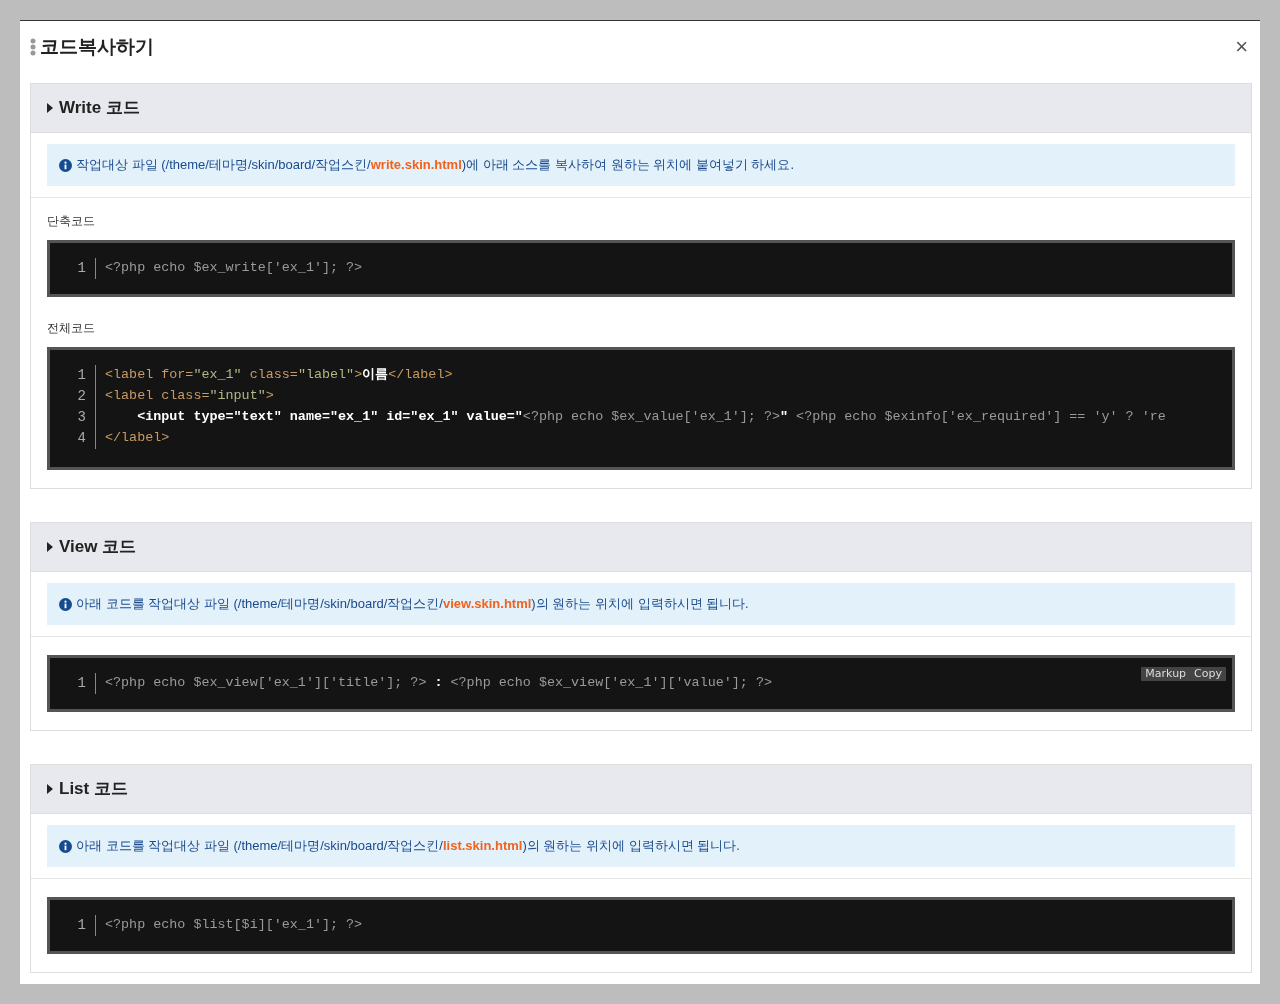 Image resolution: width=1280 pixels, height=1004 pixels. Describe the element at coordinates (137, 438) in the screenshot. I see `code-line: </label>` at that location.